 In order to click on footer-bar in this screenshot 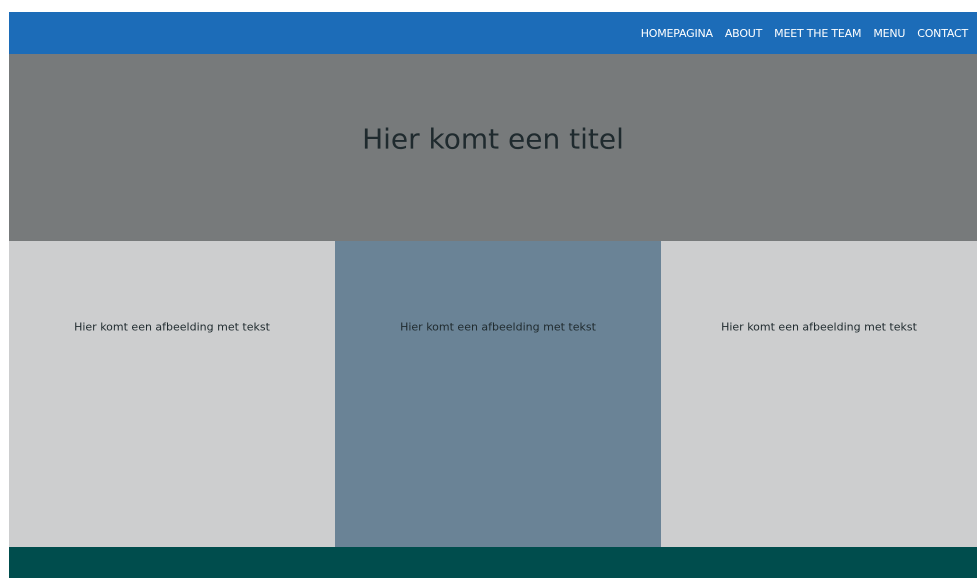, I will do `click(493, 562)`.